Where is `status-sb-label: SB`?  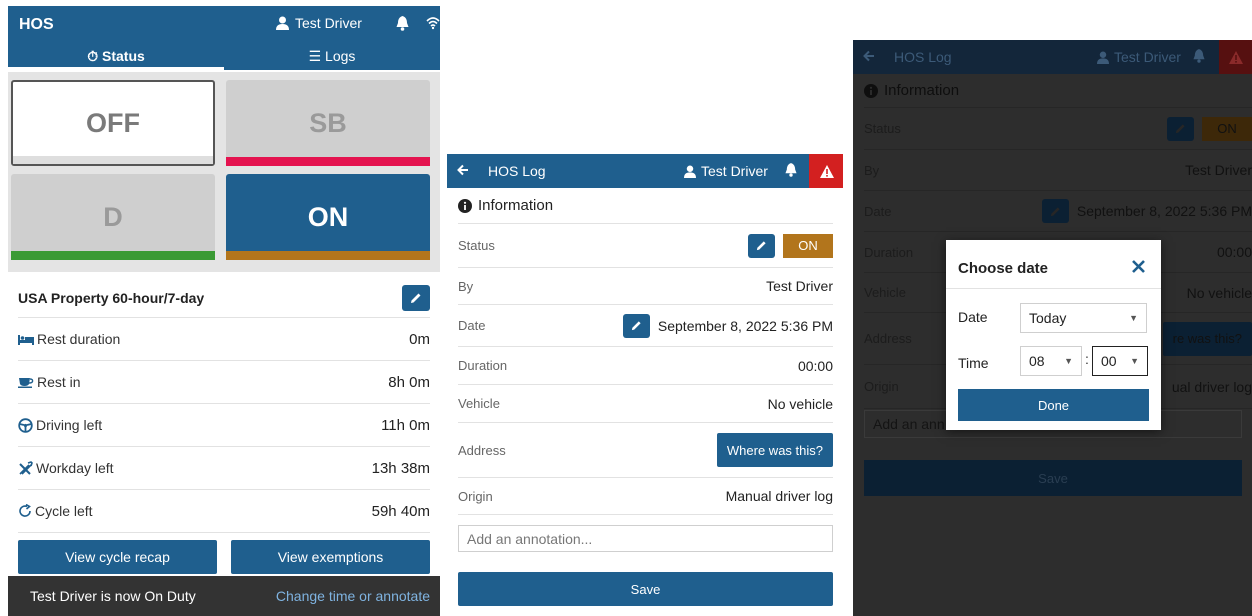 status-sb-label: SB is located at coordinates (328, 122).